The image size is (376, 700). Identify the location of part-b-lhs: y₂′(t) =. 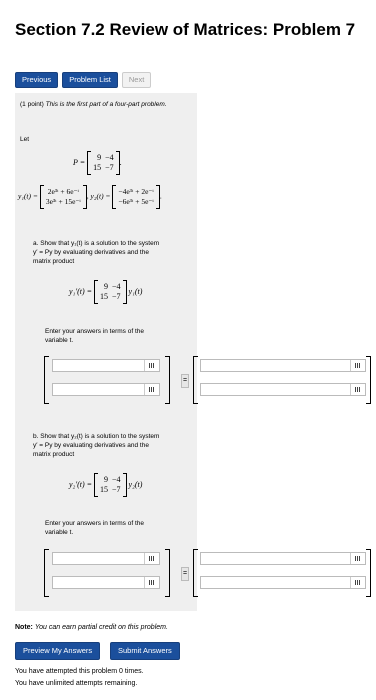
(81, 484).